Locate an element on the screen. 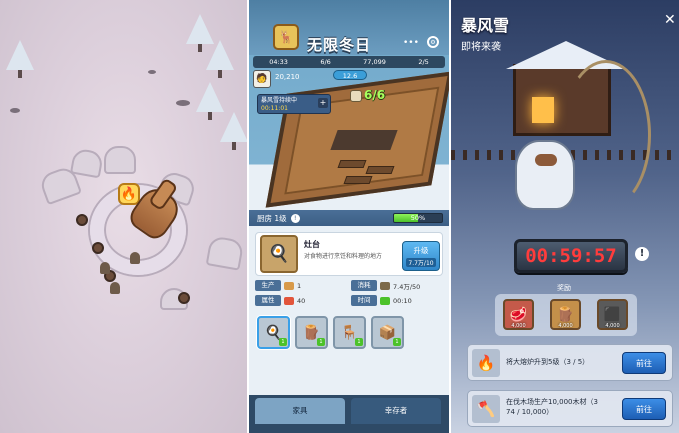  attr-production: 生产 1 is located at coordinates (300, 285).